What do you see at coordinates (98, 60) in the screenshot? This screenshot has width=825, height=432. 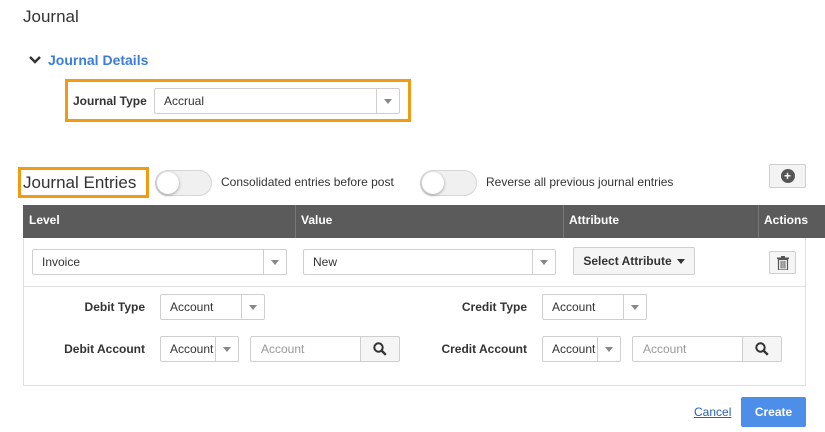 I see `journal-details-label: Journal Details` at bounding box center [98, 60].